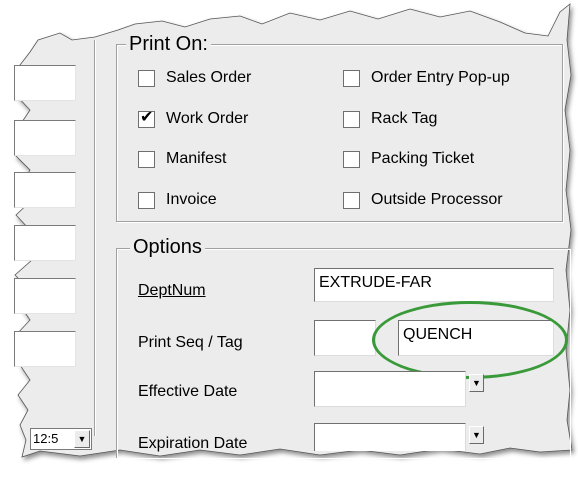  I want to click on packing-ticket-checkbox-box, so click(351, 159).